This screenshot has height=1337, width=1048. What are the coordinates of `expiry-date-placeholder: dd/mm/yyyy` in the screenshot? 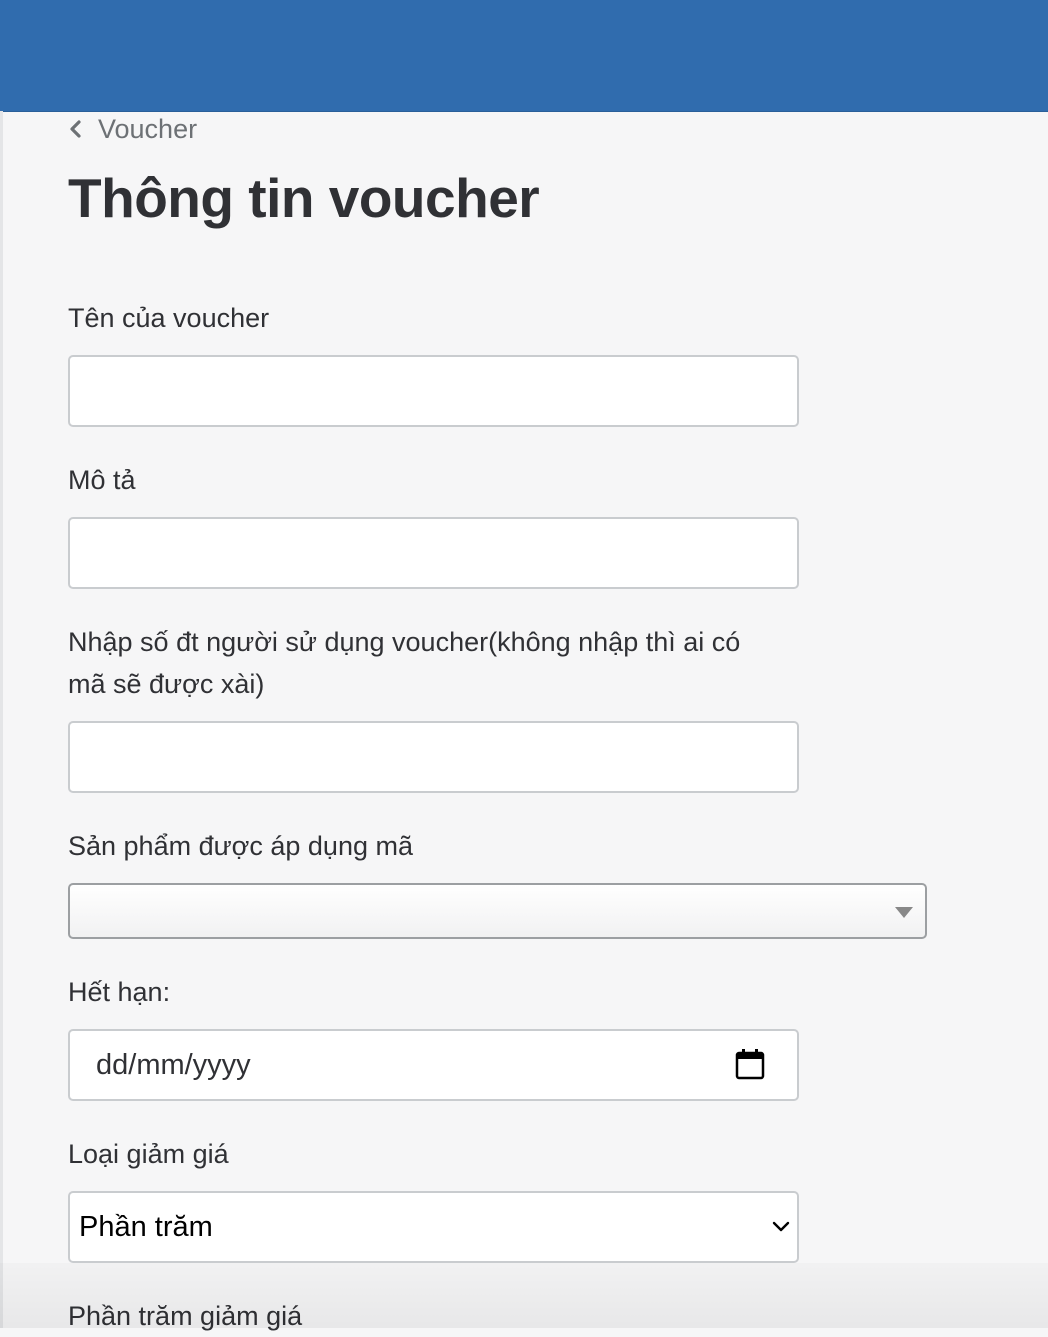 It's located at (173, 1065).